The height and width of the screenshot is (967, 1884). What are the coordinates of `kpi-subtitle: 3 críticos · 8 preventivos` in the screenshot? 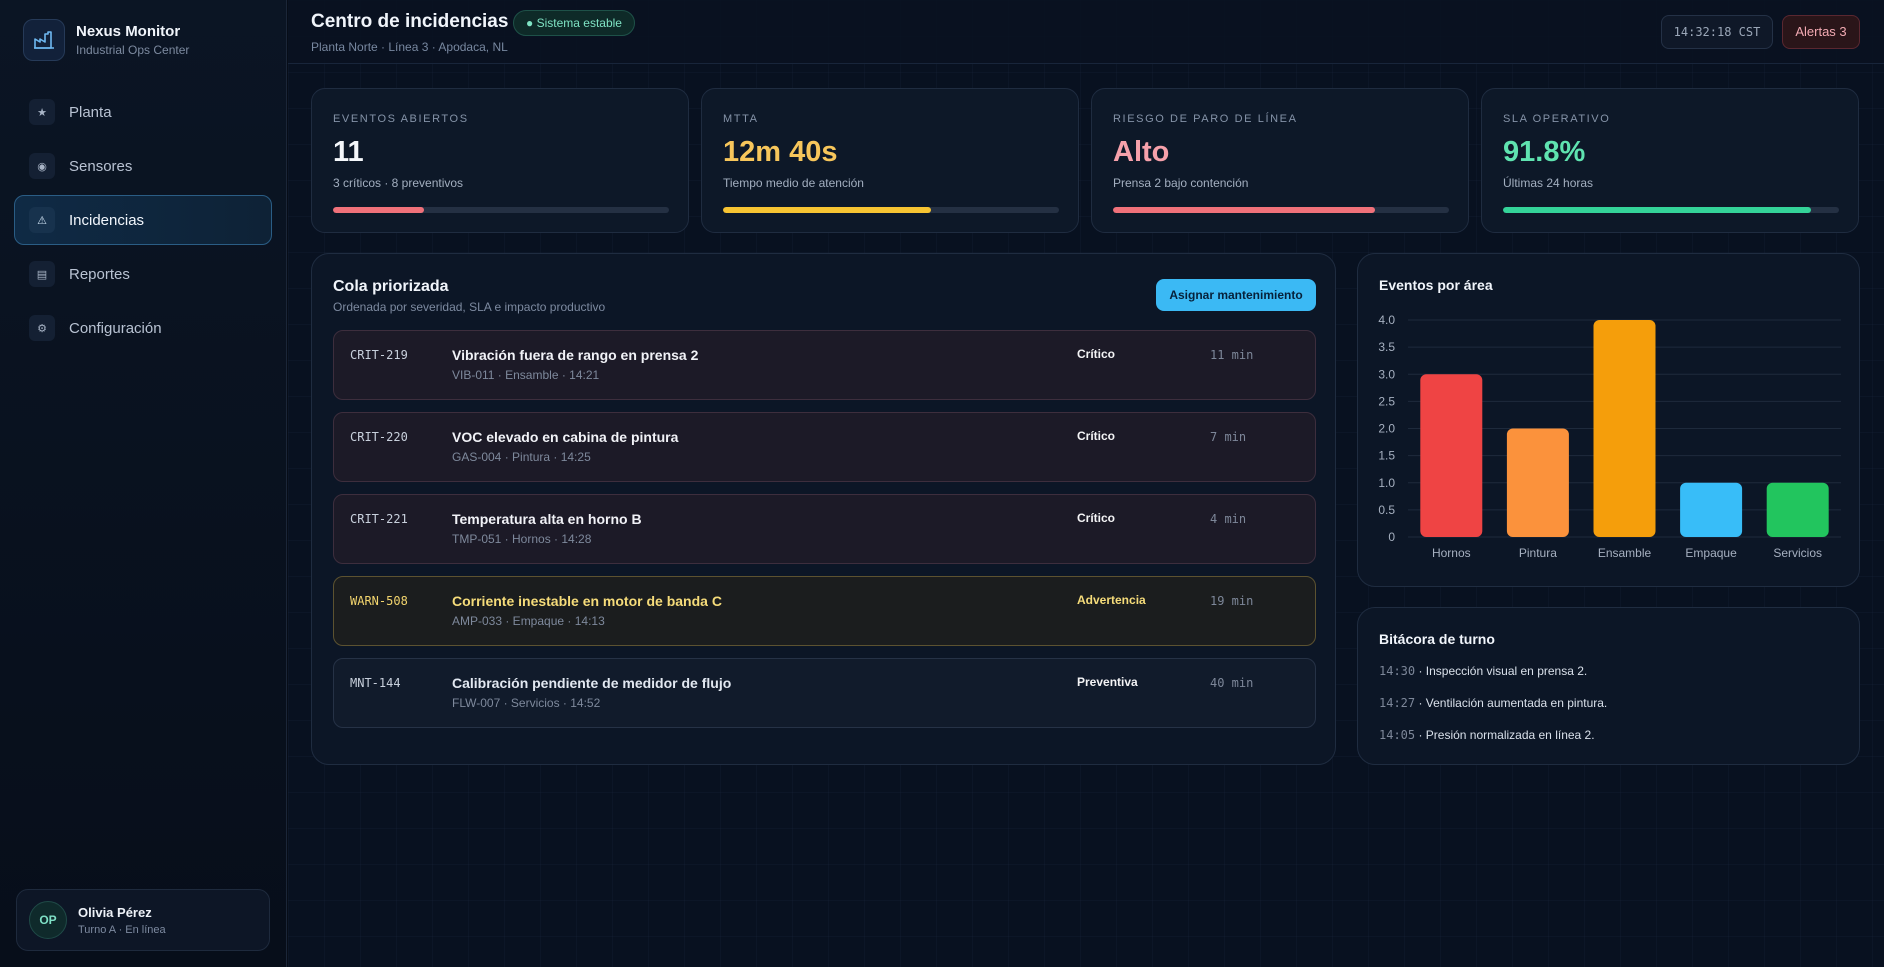 It's located at (398, 183).